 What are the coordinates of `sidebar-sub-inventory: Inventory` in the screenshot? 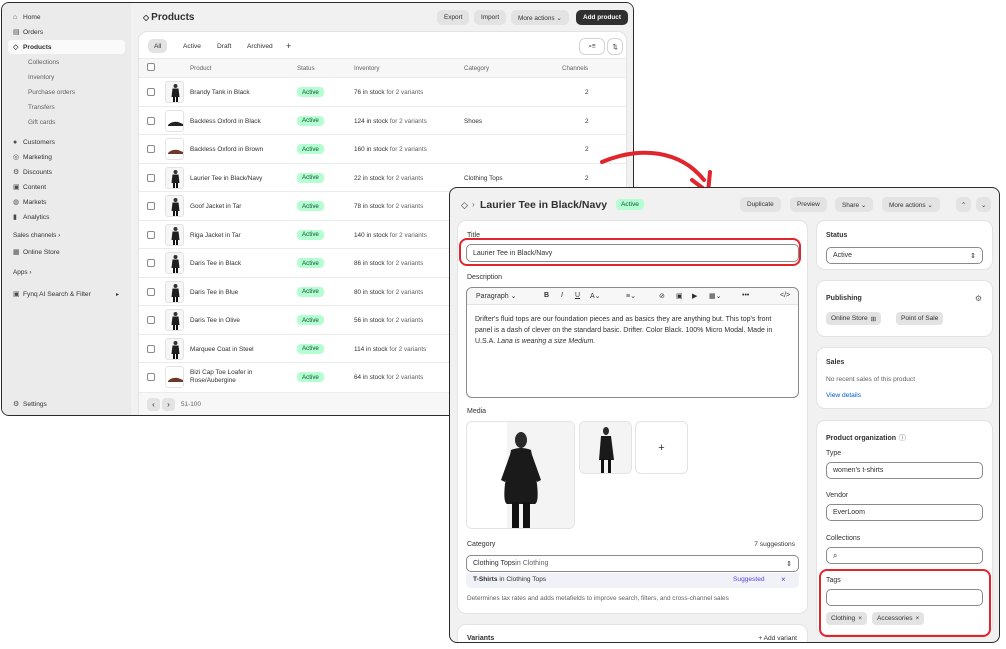 It's located at (41, 77).